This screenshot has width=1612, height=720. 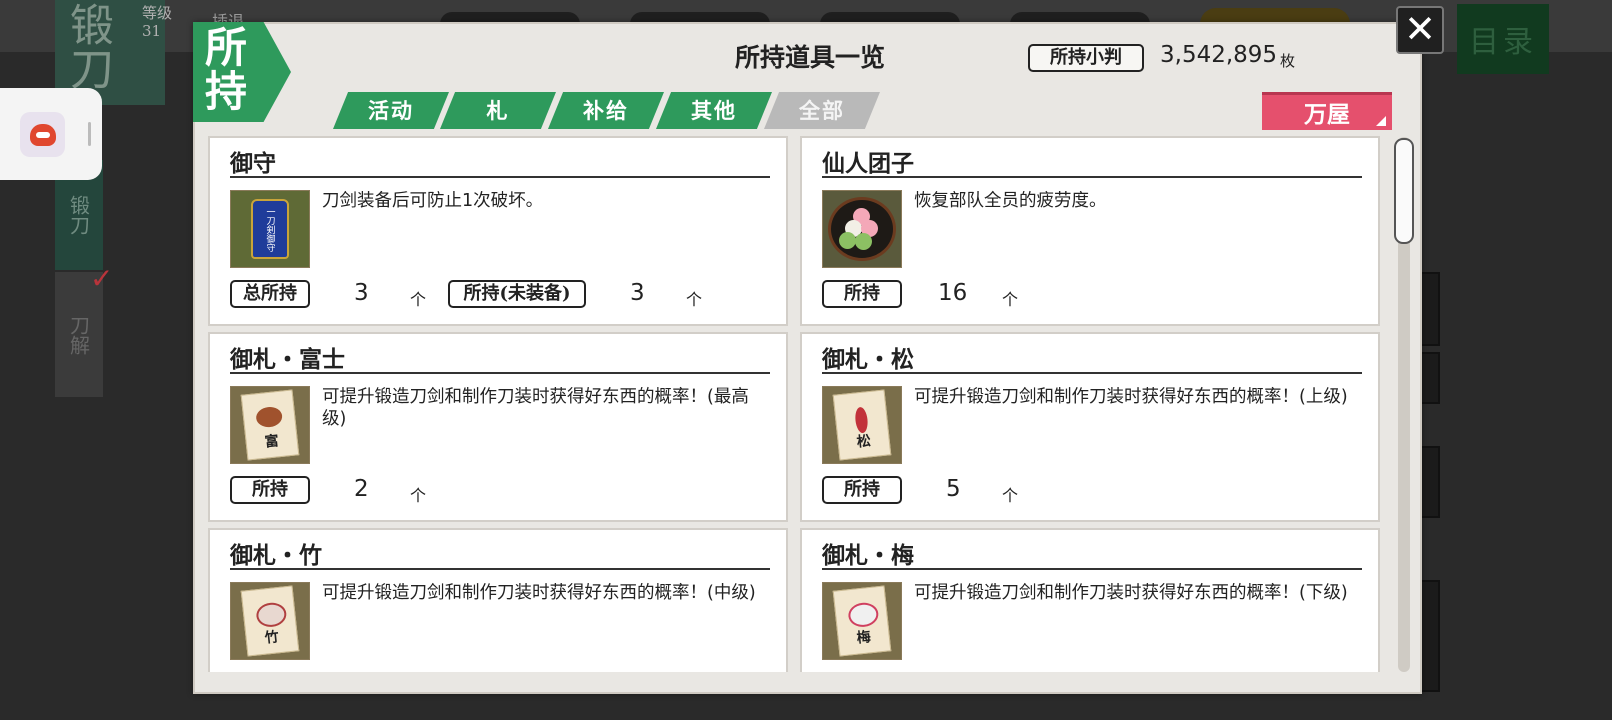 I want to click on omamori-icon-text: 一刀剣御守, so click(x=270, y=229).